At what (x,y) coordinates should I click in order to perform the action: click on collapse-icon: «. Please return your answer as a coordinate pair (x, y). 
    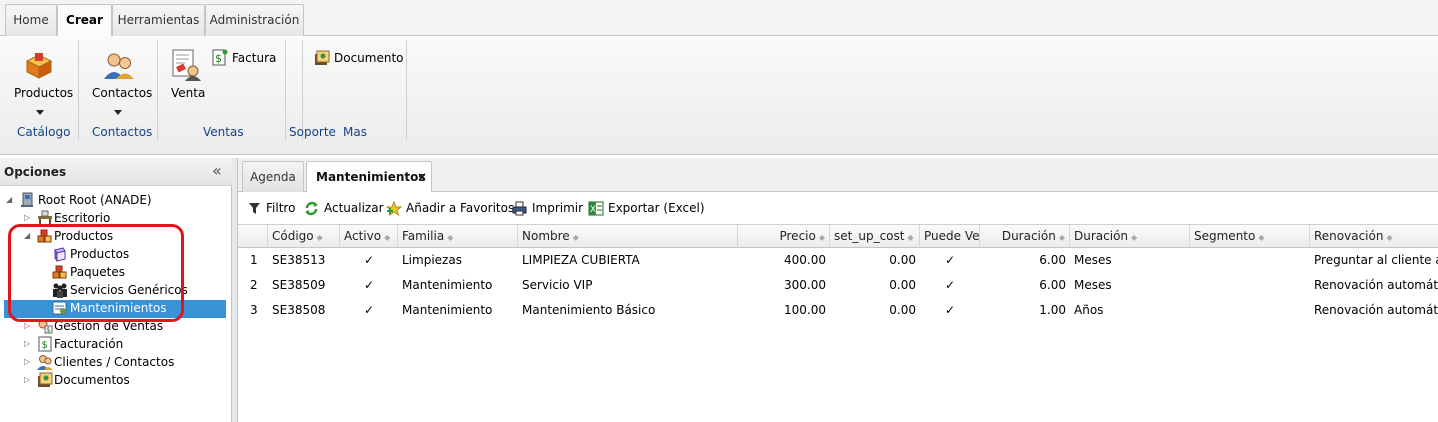
    Looking at the image, I should click on (217, 170).